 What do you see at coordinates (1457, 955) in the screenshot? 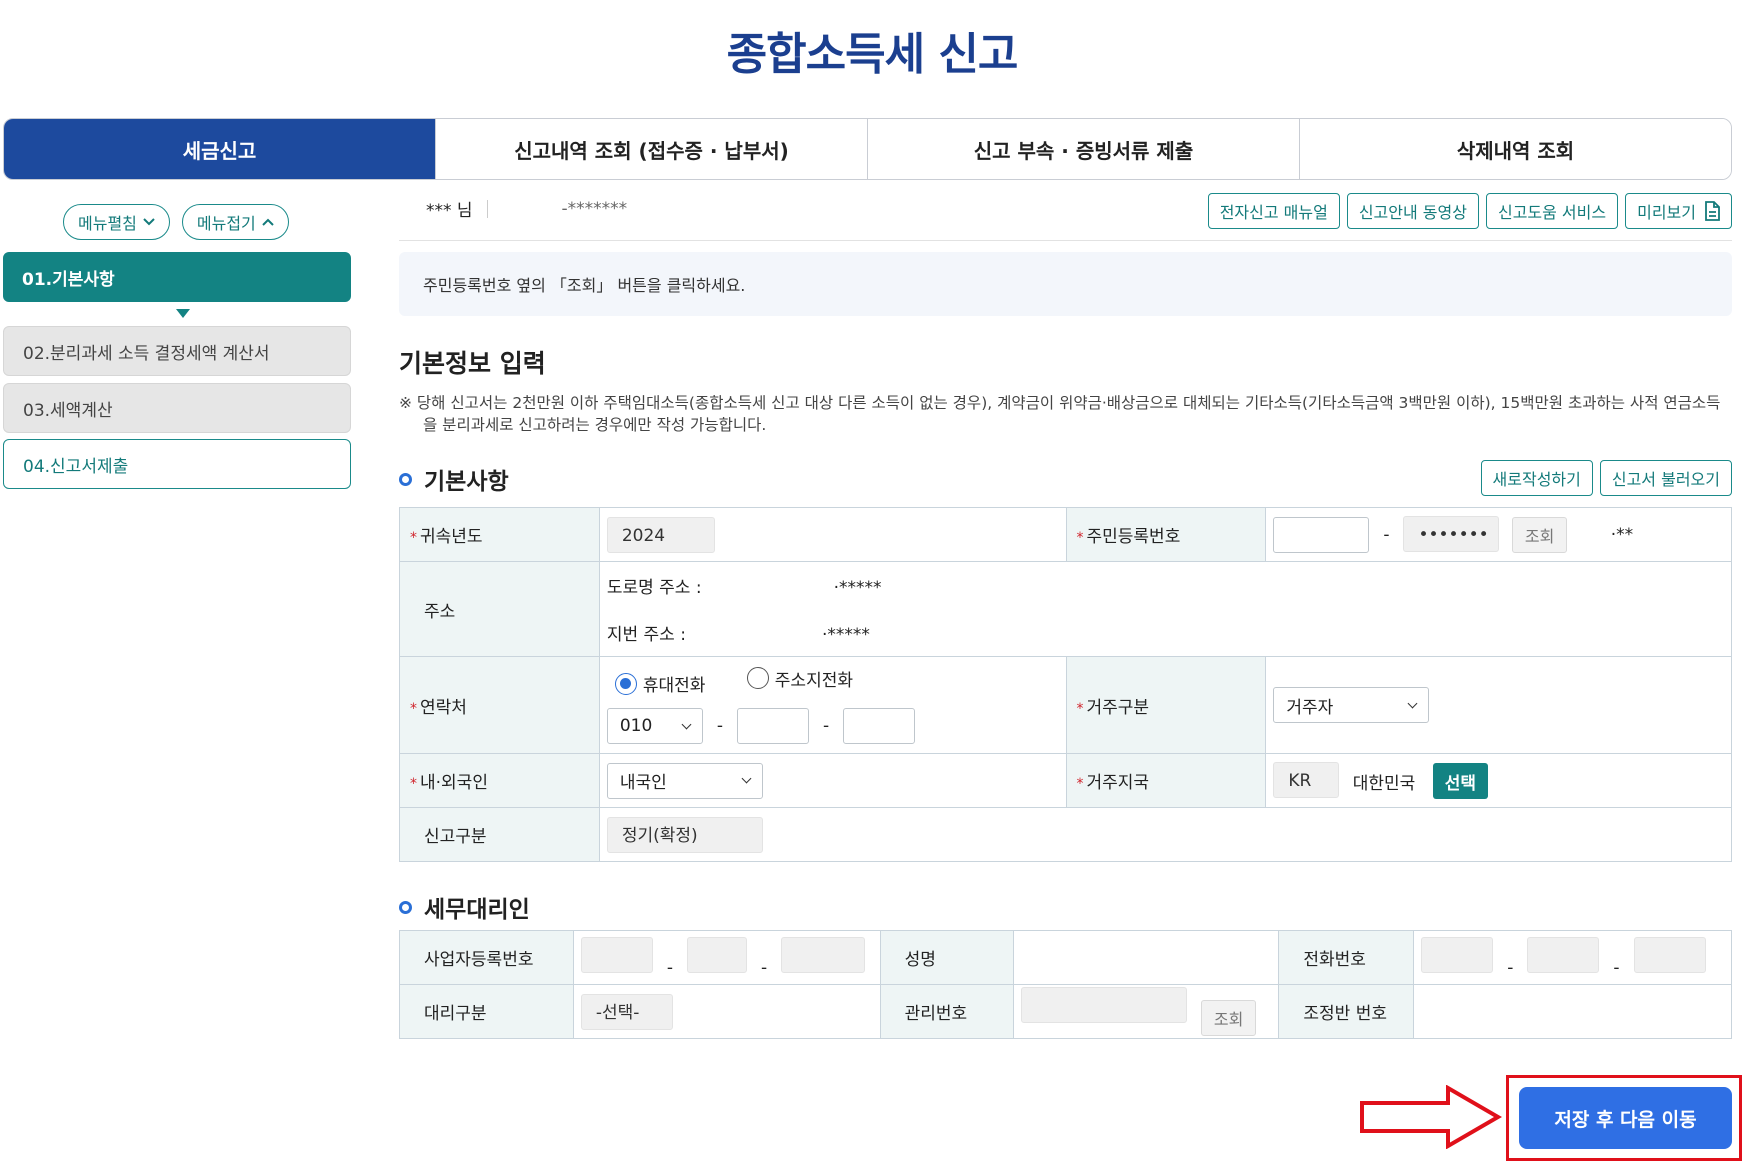
I see `agent-phone-part1` at bounding box center [1457, 955].